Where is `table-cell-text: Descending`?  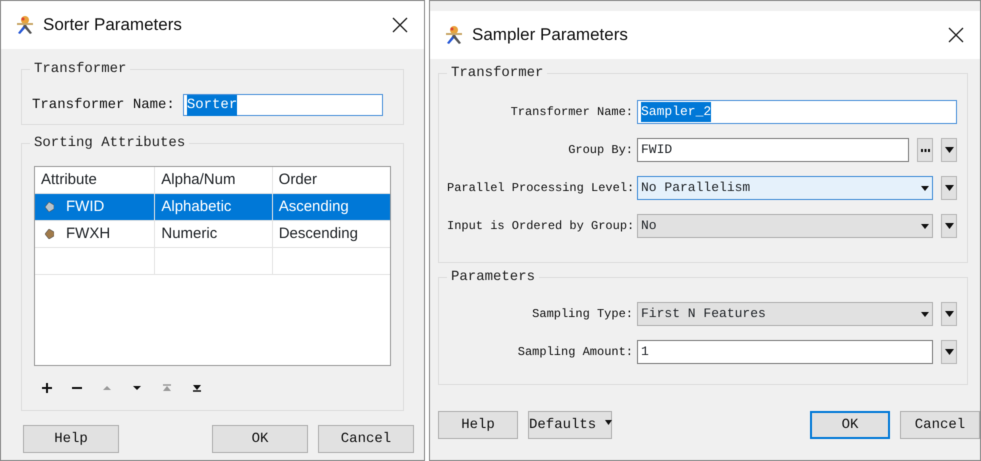 table-cell-text: Descending is located at coordinates (318, 234).